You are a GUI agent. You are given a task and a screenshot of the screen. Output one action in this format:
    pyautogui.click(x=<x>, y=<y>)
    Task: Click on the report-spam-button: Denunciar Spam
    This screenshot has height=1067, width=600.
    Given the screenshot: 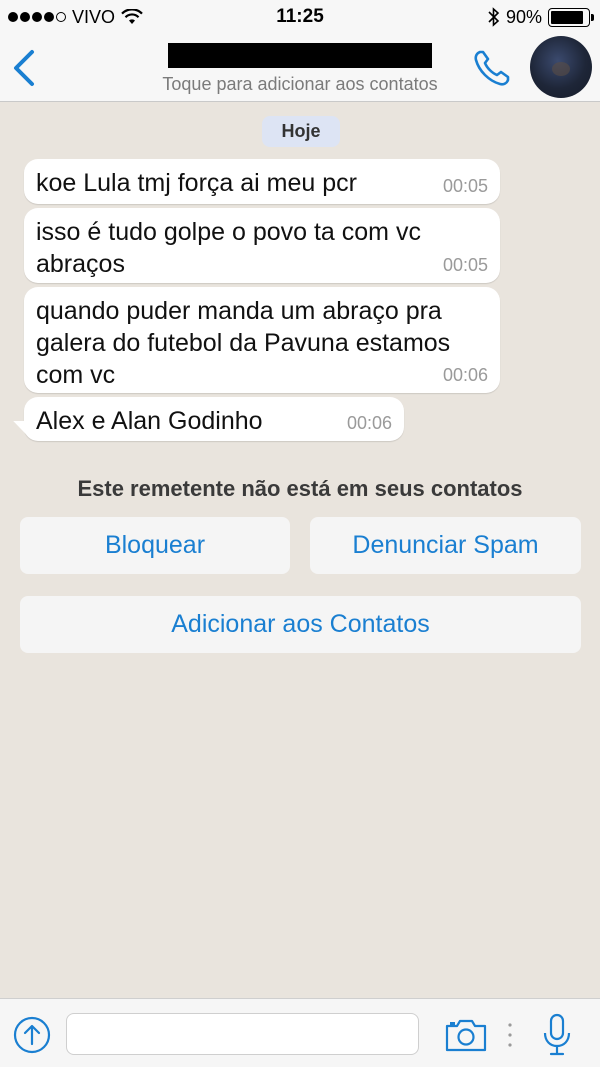 What is the action you would take?
    pyautogui.click(x=445, y=545)
    